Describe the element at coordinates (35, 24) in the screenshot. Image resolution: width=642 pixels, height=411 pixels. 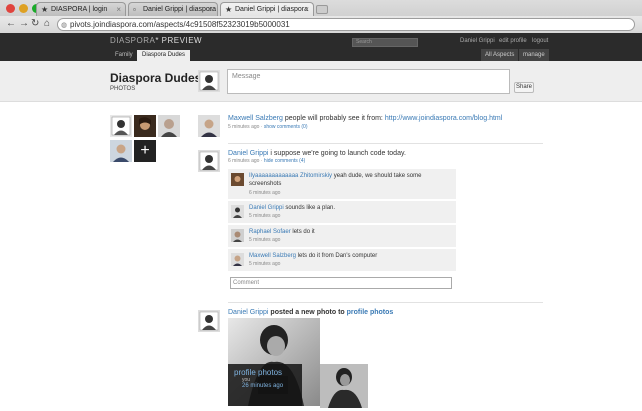
I see `reload-icon: ↻` at that location.